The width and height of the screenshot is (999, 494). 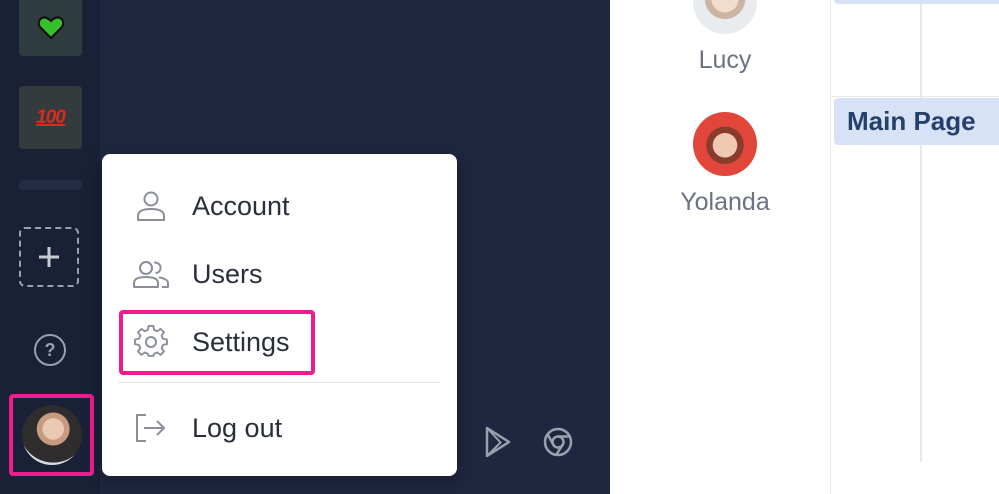 What do you see at coordinates (50, 185) in the screenshot?
I see `rail-divider` at bounding box center [50, 185].